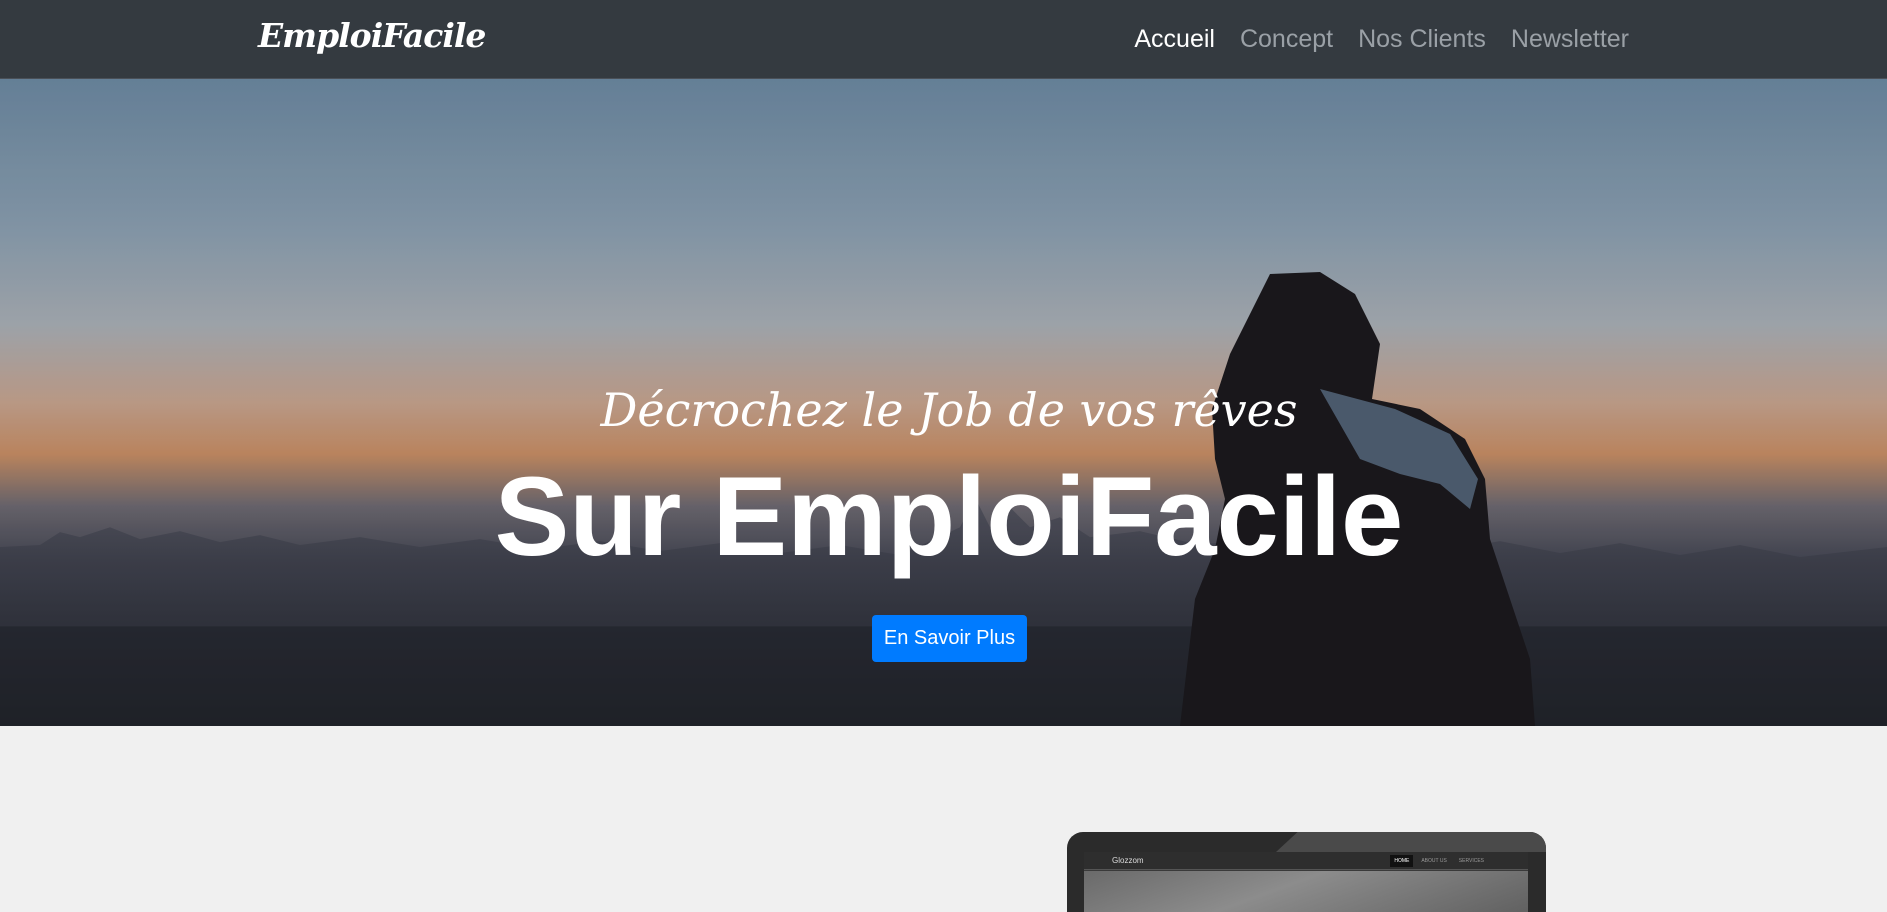 This screenshot has width=1887, height=912. What do you see at coordinates (949, 638) in the screenshot?
I see `learn-more-button: En Savoir Plus` at bounding box center [949, 638].